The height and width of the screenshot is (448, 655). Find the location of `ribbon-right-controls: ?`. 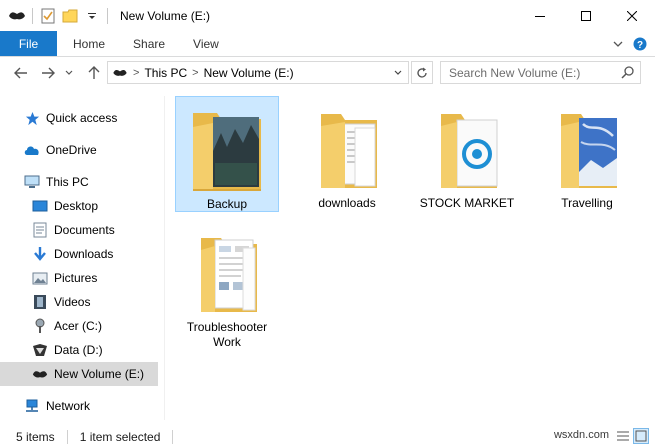

ribbon-right-controls: ? is located at coordinates (629, 44).